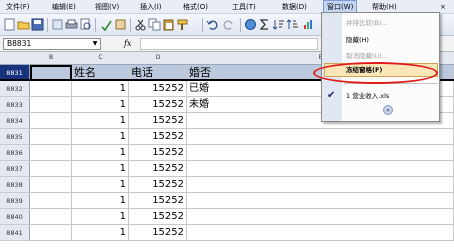 The height and width of the screenshot is (248, 454). I want to click on menu-view: 视图(V), so click(107, 7).